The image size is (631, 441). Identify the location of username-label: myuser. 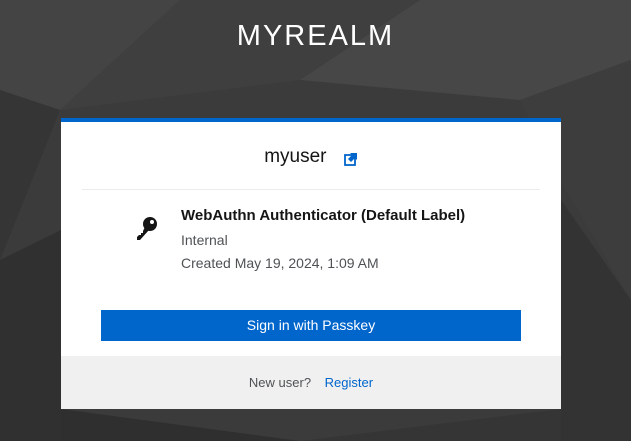
(295, 156).